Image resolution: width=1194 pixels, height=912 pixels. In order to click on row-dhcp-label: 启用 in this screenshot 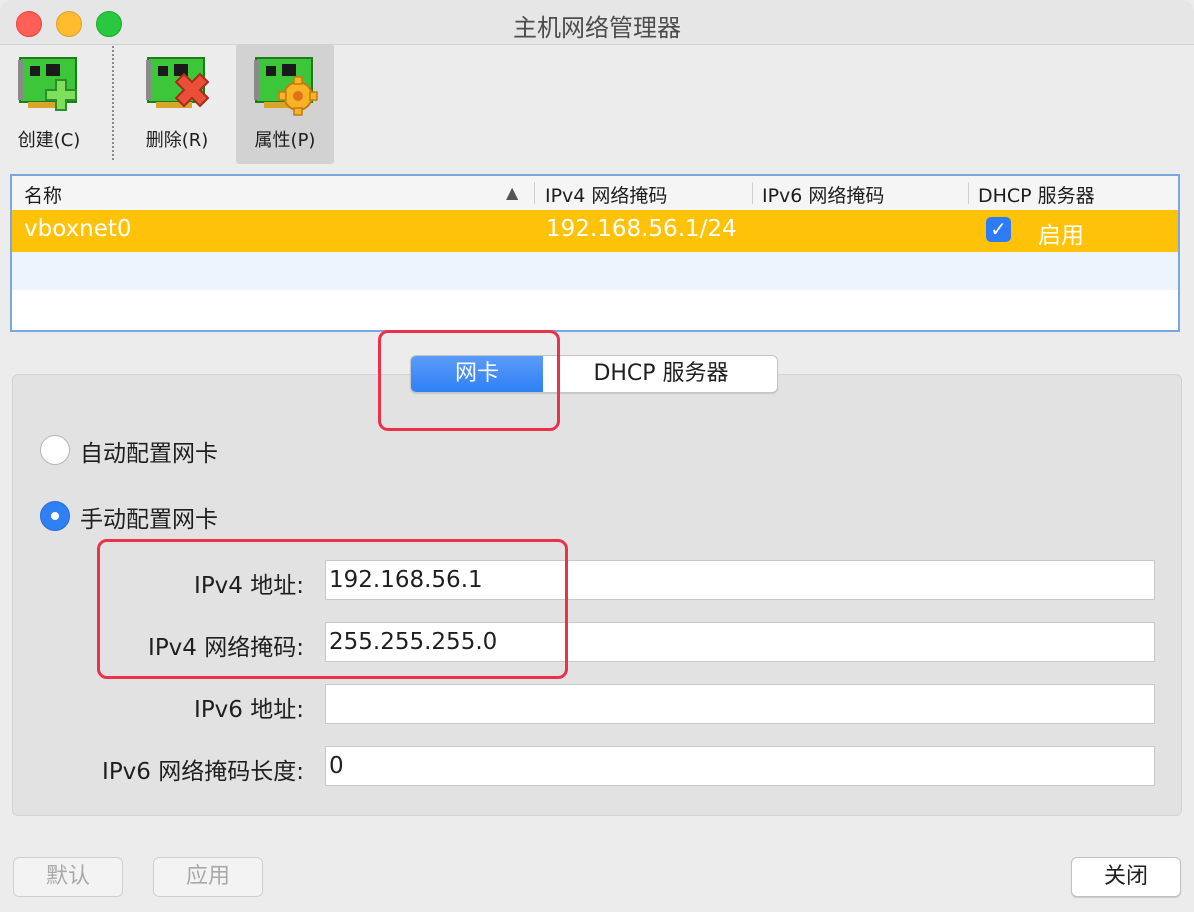, I will do `click(1061, 236)`.